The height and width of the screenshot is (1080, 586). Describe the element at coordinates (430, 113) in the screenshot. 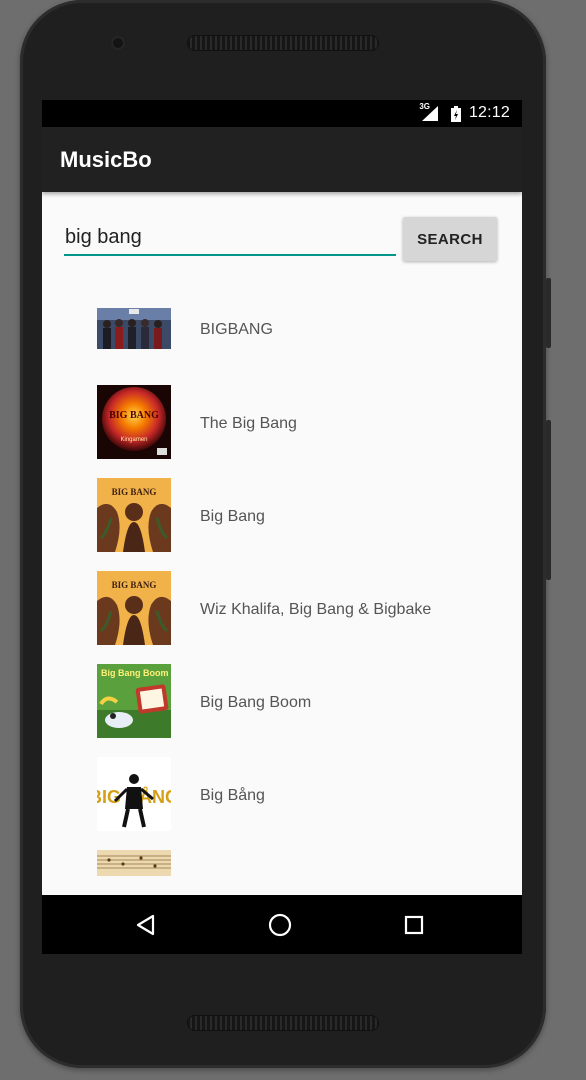

I see `signal-icon` at that location.